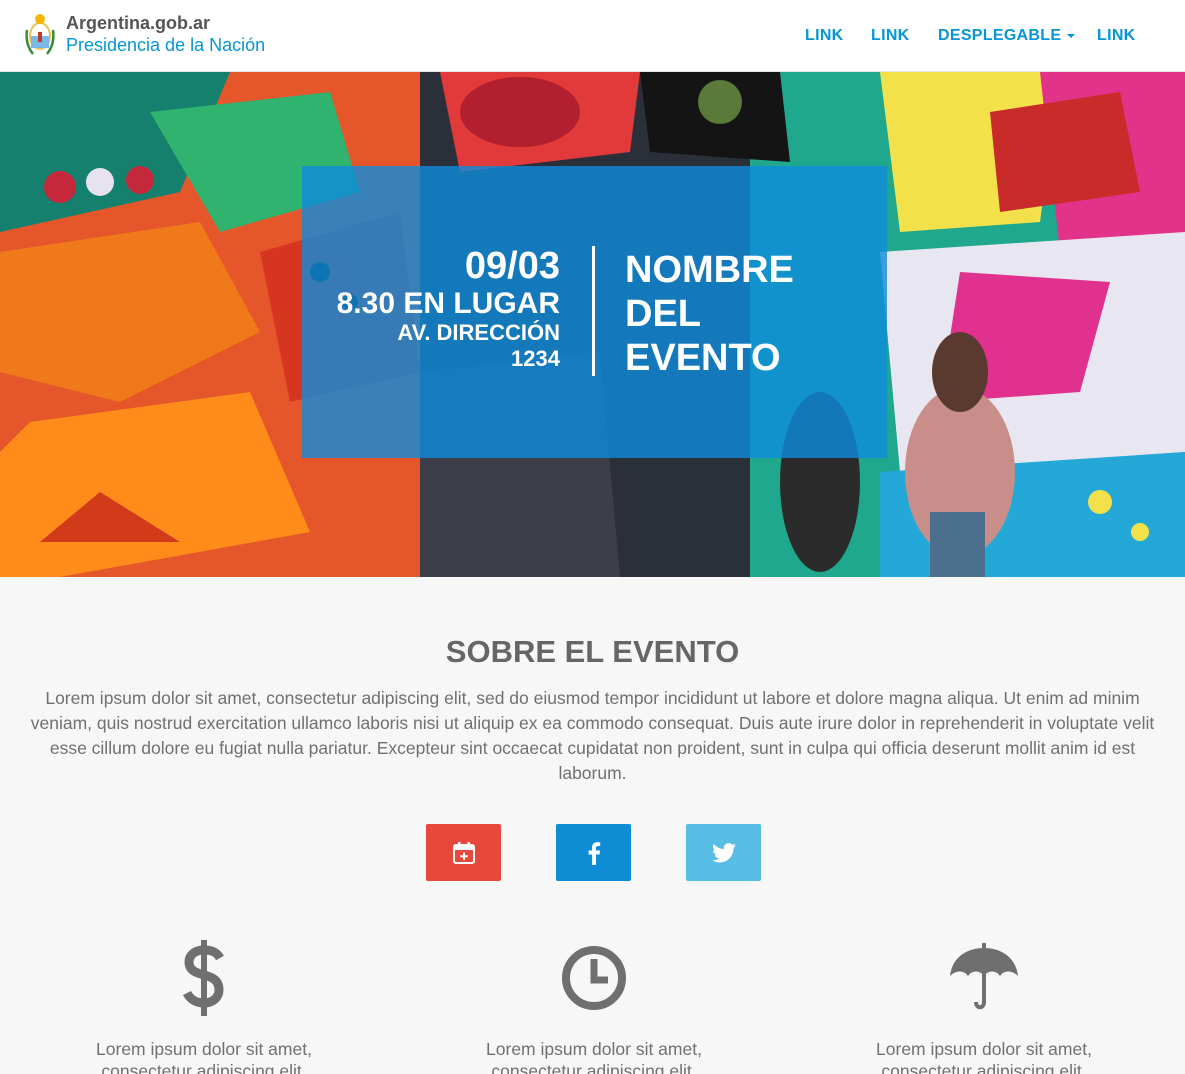 This screenshot has width=1185, height=1074. Describe the element at coordinates (1071, 35) in the screenshot. I see `caret-down-icon` at that location.